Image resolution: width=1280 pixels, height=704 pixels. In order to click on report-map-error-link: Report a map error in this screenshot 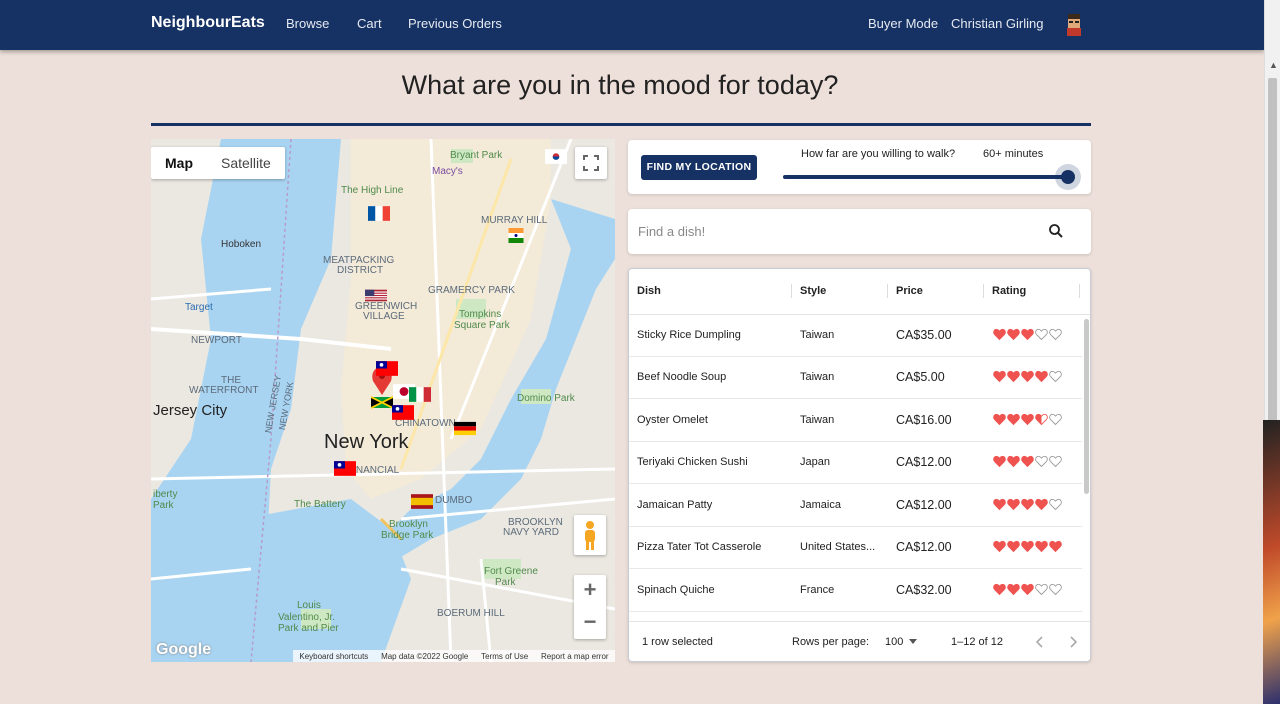, I will do `click(575, 656)`.